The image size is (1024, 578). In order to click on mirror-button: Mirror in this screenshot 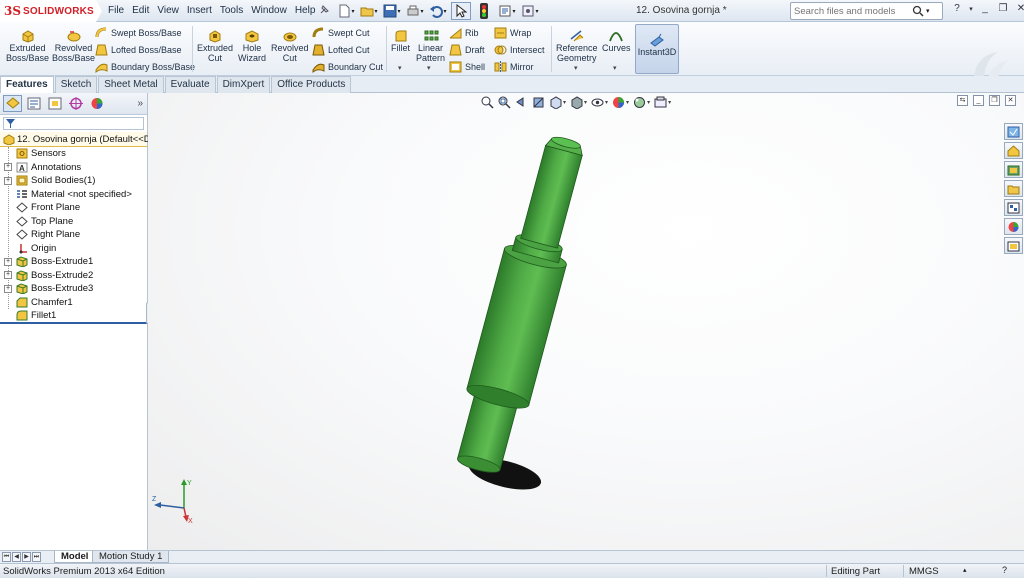, I will do `click(514, 67)`.